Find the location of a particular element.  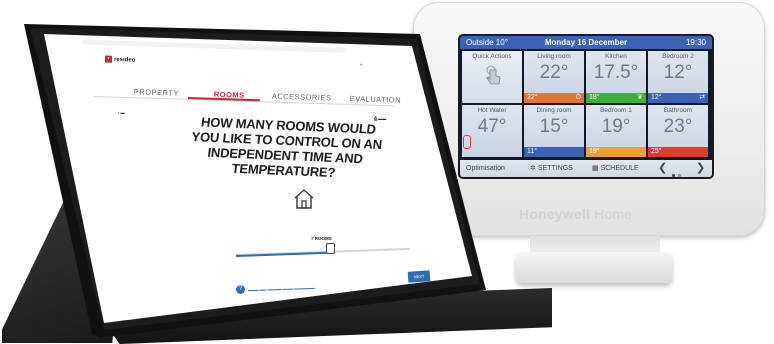

tab-evaluation: EVALUATION is located at coordinates (376, 99).